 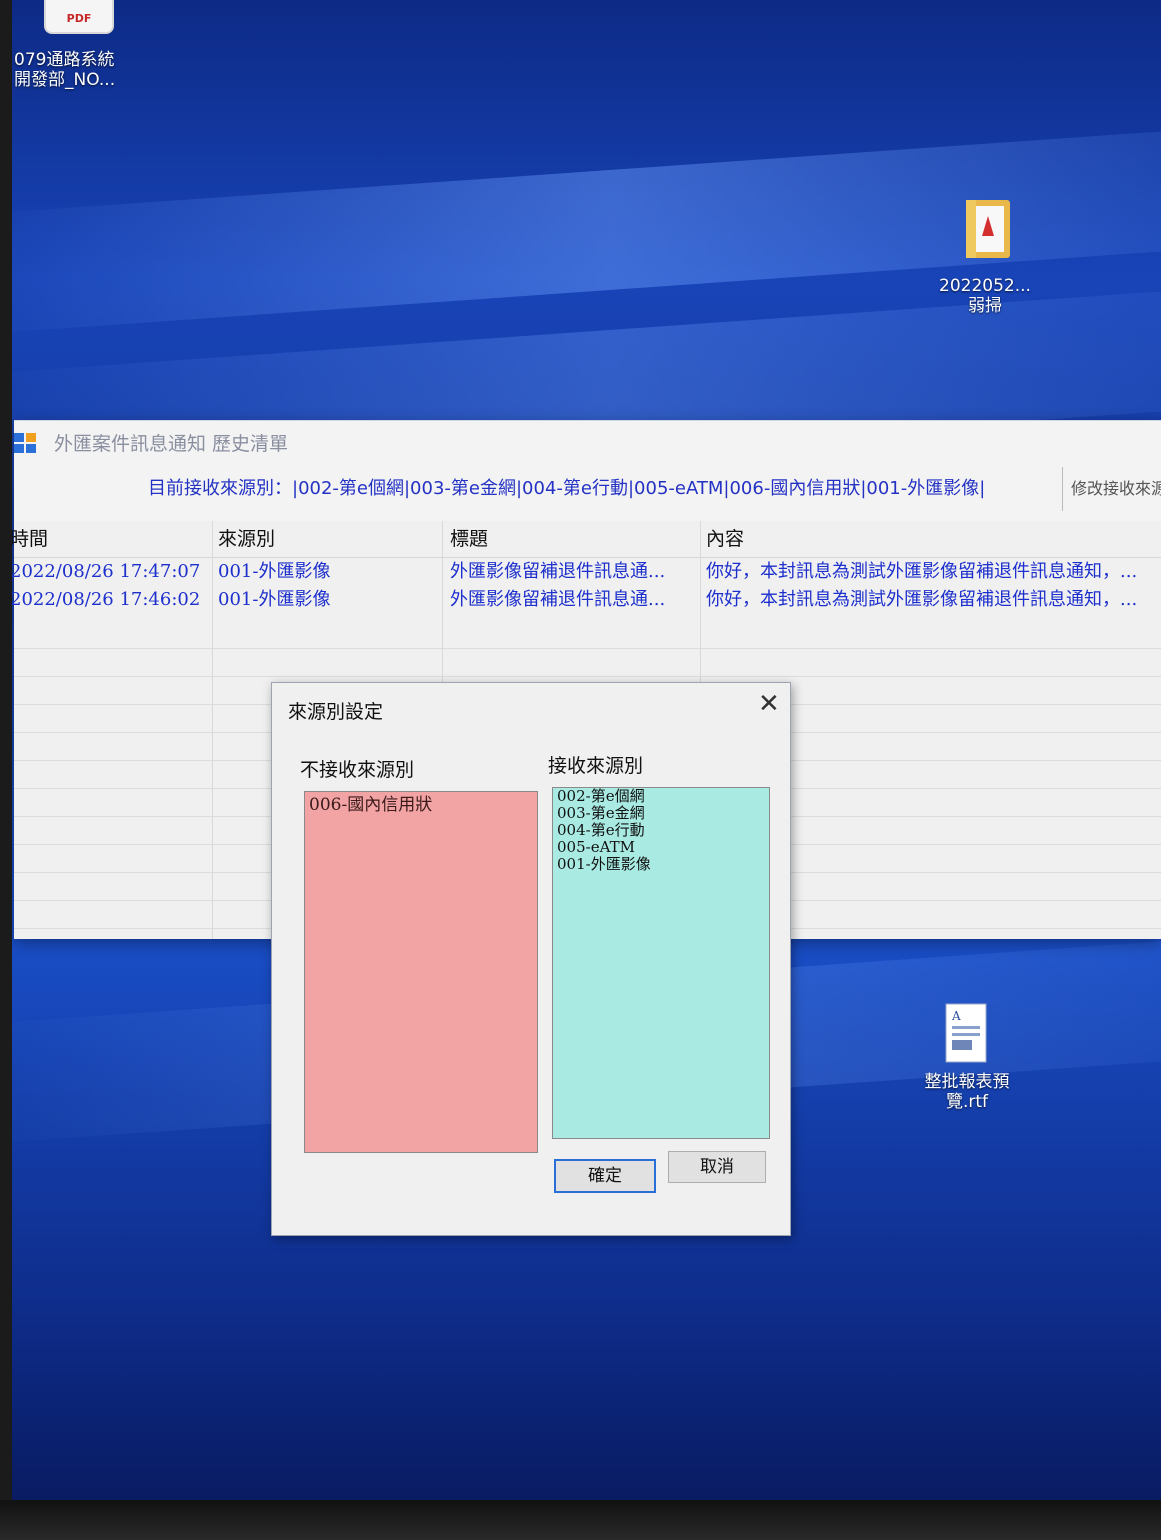 What do you see at coordinates (587, 444) in the screenshot?
I see `window-title-bar: 外匯案件訊息通知 歷史清單` at bounding box center [587, 444].